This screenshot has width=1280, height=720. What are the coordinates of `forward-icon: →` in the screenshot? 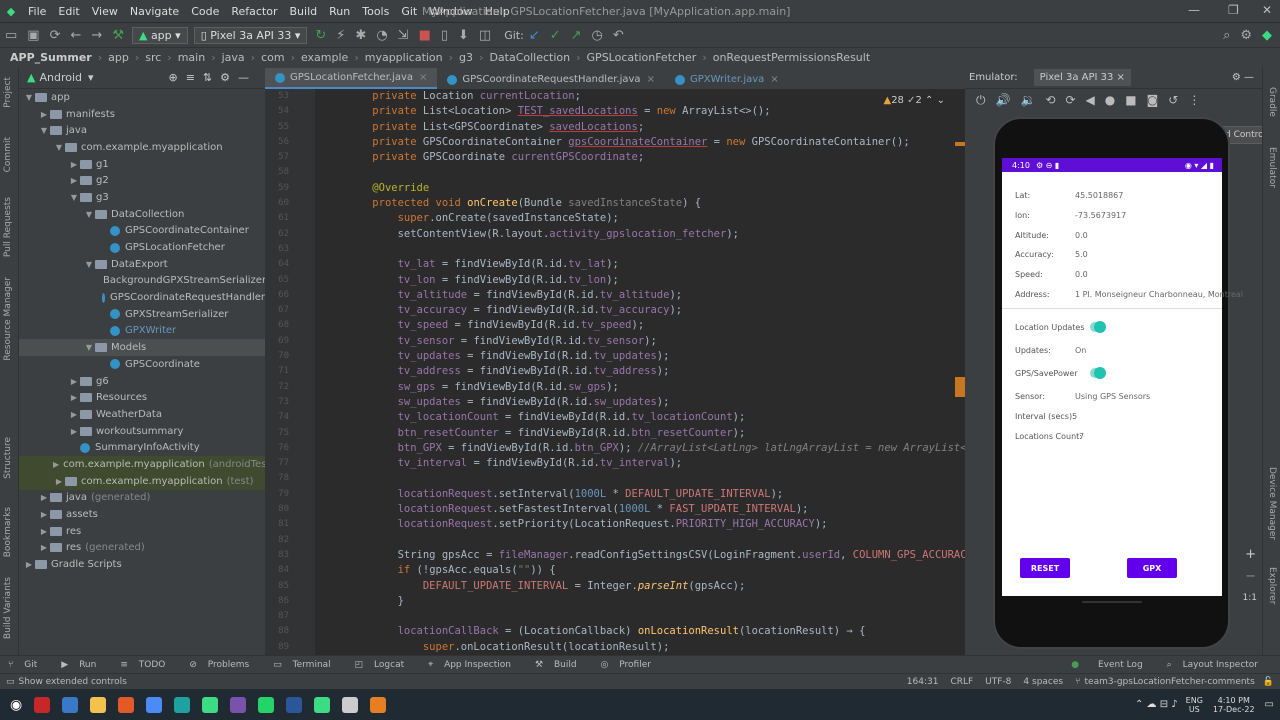 It's located at (96, 35).